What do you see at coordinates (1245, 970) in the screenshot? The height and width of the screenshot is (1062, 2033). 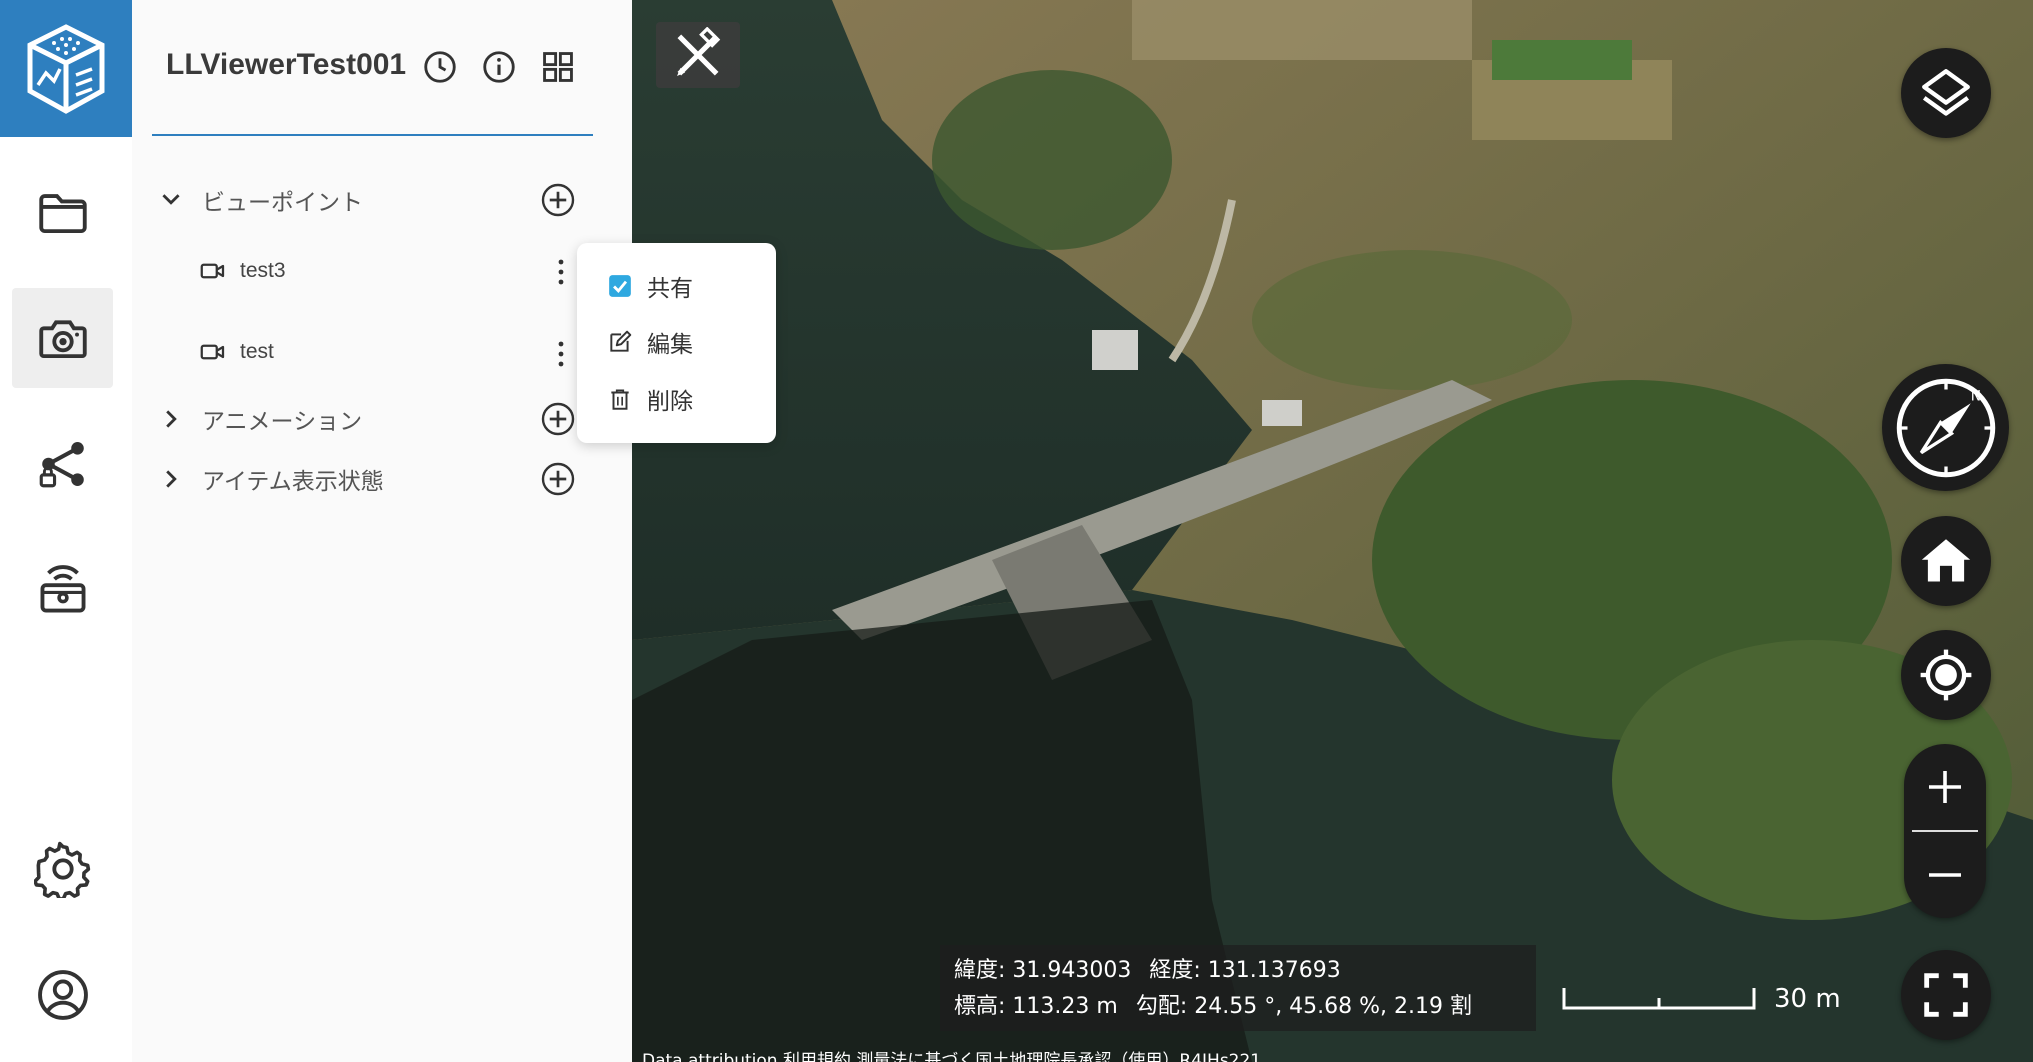 I see `longitude-value: 経度: 131.137693` at bounding box center [1245, 970].